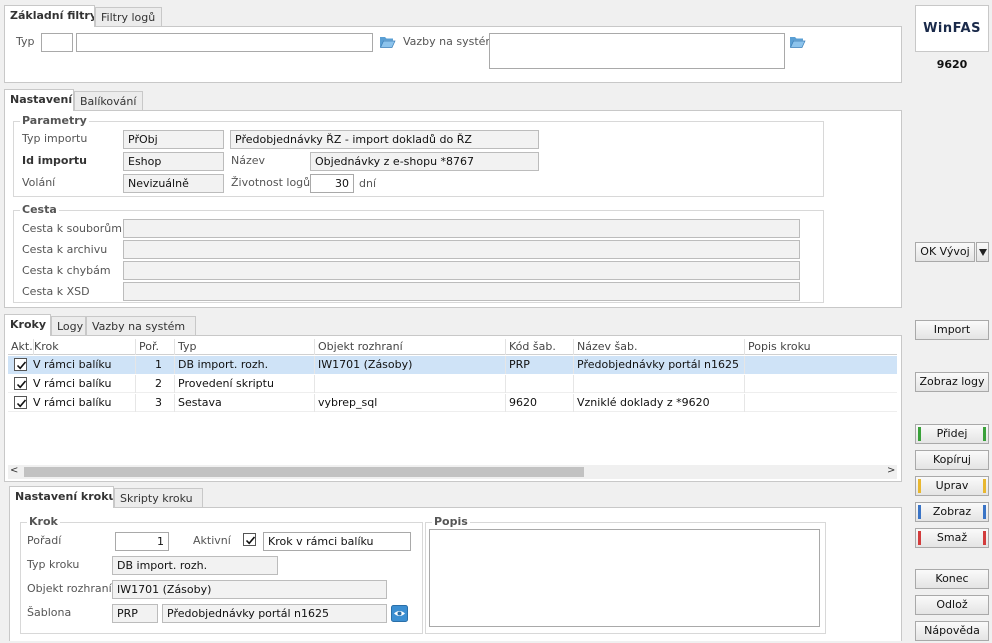  What do you see at coordinates (540, 347) in the screenshot?
I see `col-kod: Kód šab.` at bounding box center [540, 347].